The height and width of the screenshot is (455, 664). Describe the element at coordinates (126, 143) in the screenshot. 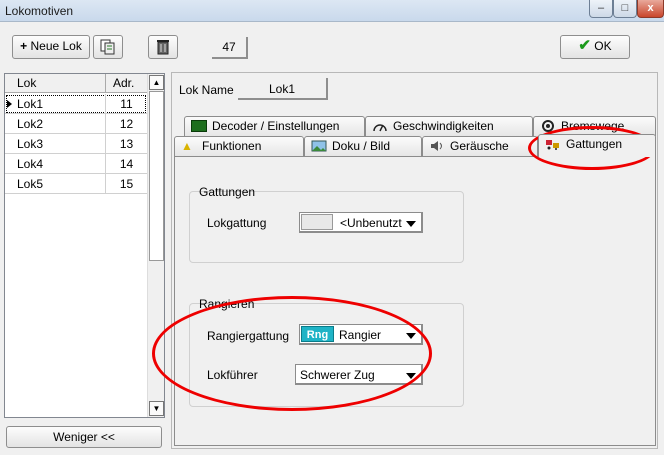

I see `row-addr: 13` at that location.